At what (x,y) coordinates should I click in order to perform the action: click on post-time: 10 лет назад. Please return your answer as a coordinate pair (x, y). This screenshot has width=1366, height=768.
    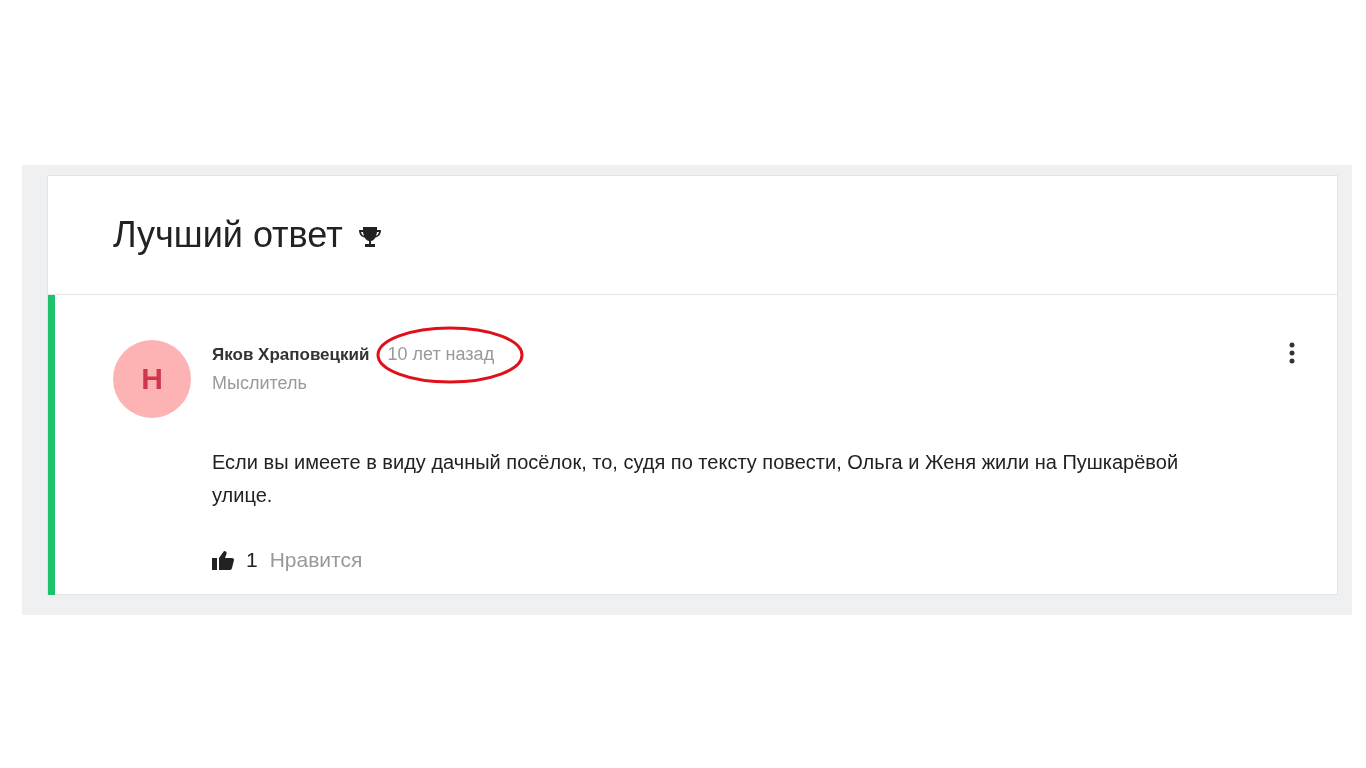
    Looking at the image, I should click on (441, 354).